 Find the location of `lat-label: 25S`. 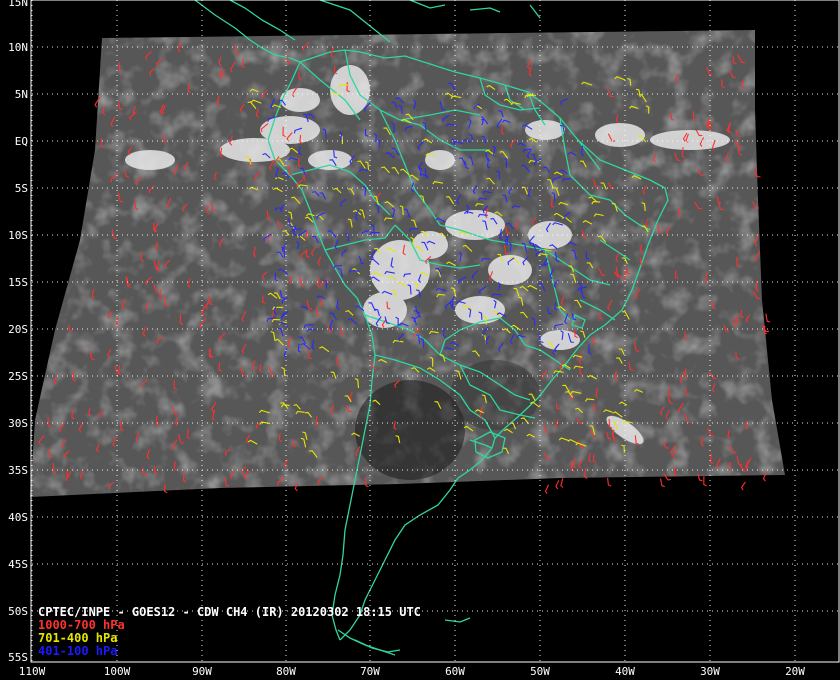

lat-label: 25S is located at coordinates (18, 376).